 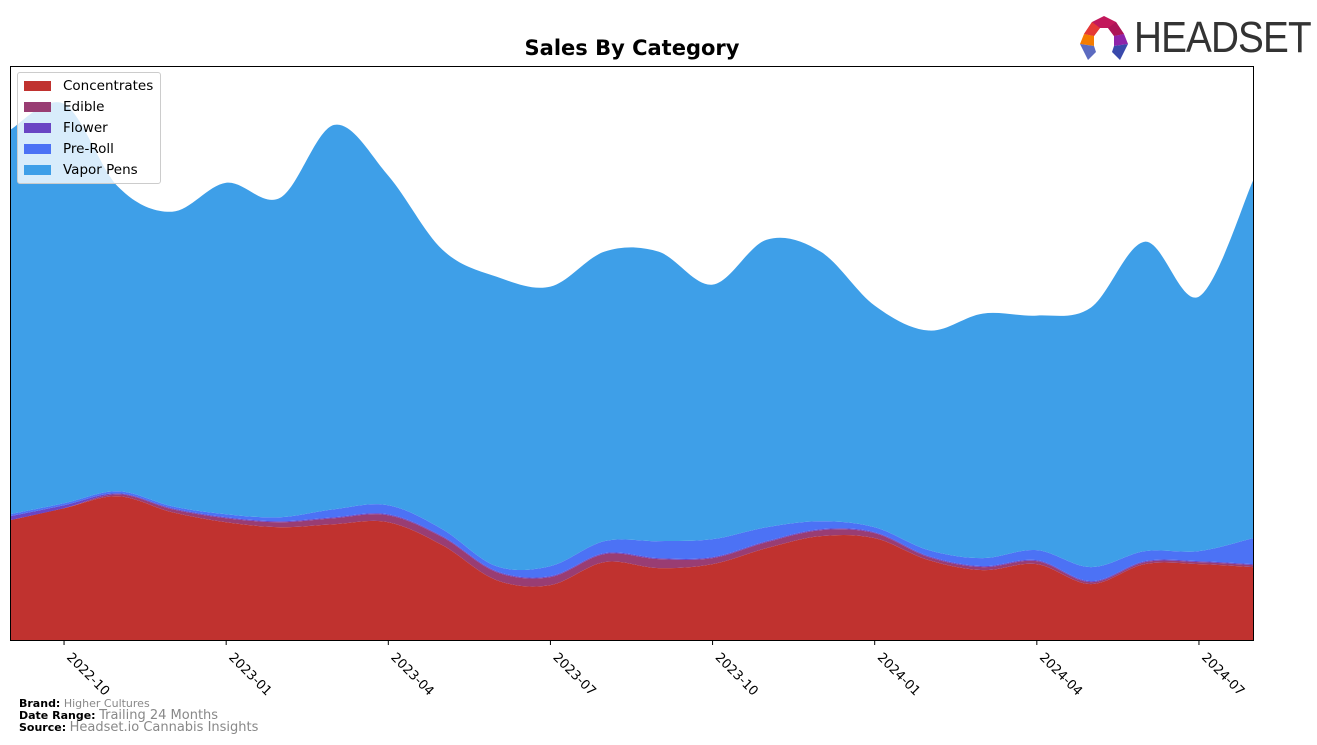 I want to click on legend-item-pre-roll: Pre-Roll, so click(x=69, y=149).